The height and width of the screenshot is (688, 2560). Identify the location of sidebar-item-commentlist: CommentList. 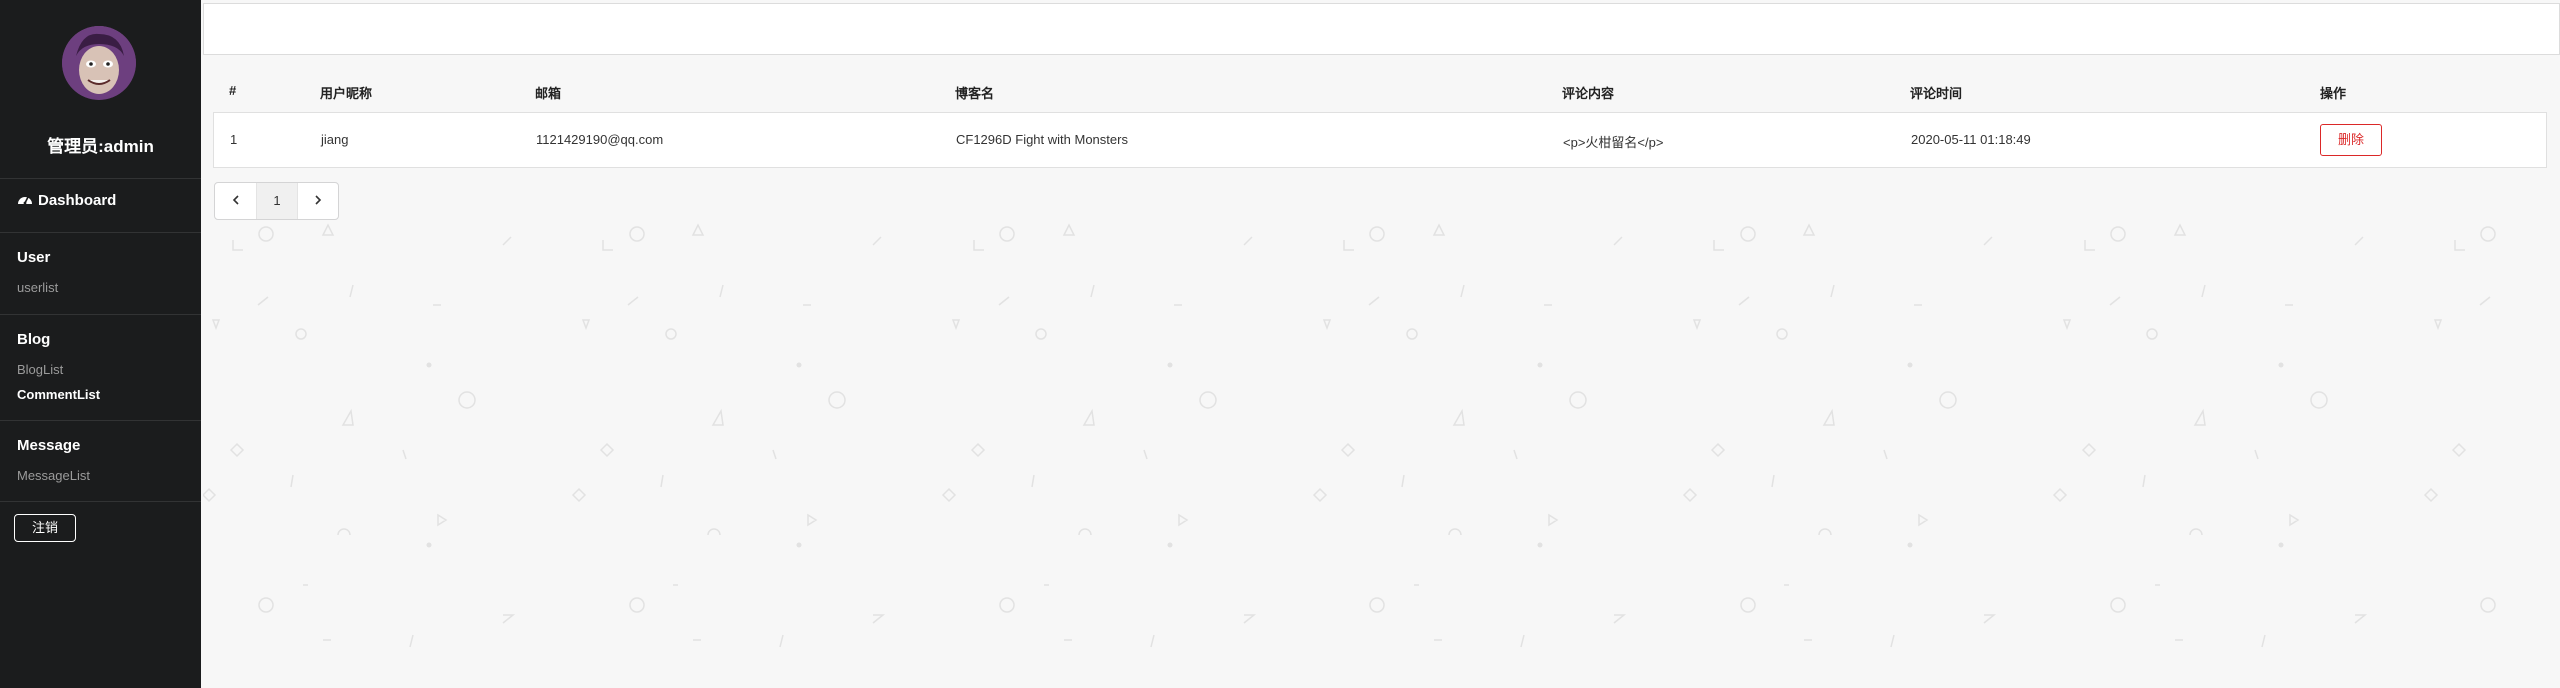
(58, 394).